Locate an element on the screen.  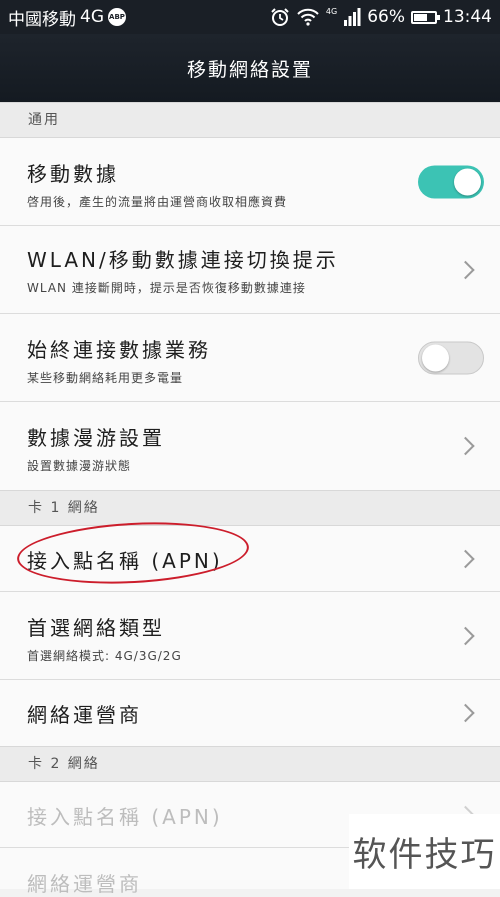
always-on-data-row: 始終連接數據業務 某些移動網絡耗用更多電量 is located at coordinates (250, 358).